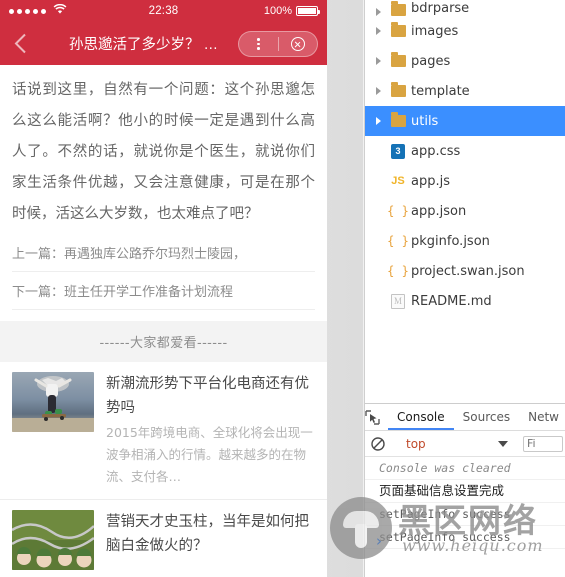 This screenshot has width=565, height=577. Describe the element at coordinates (372, 417) in the screenshot. I see `inspect-element-icon` at that location.